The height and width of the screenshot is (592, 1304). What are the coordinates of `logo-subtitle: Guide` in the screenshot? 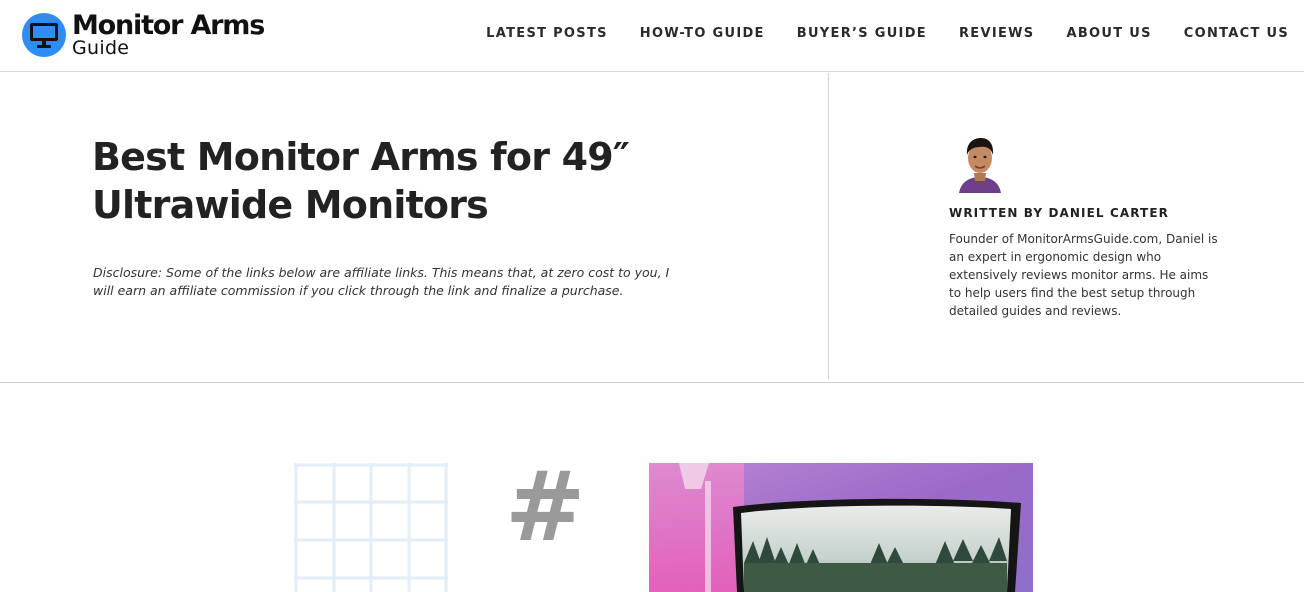 It's located at (101, 48).